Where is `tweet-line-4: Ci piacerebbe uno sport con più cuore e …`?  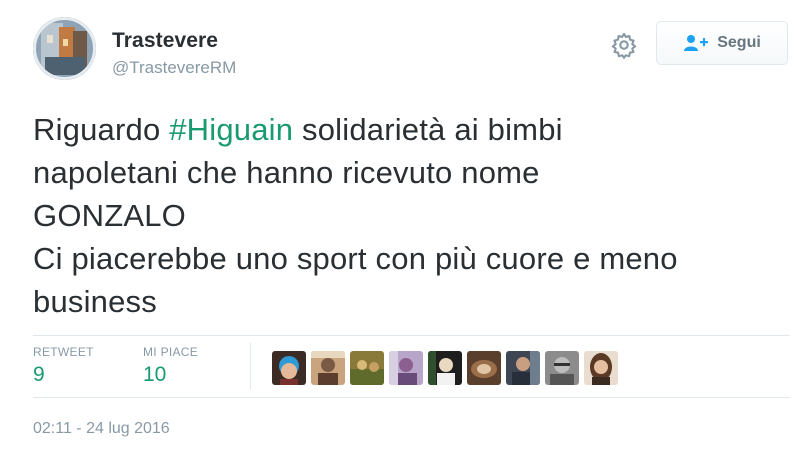 tweet-line-4: Ci piacerebbe uno sport con più cuore e … is located at coordinates (355, 258).